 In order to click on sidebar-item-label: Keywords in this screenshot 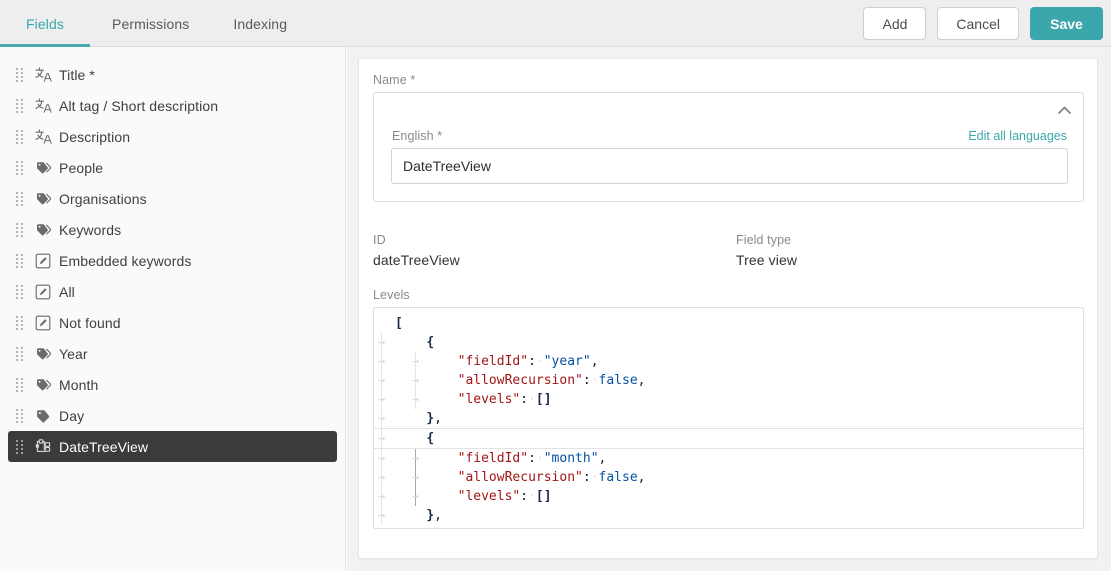, I will do `click(90, 229)`.